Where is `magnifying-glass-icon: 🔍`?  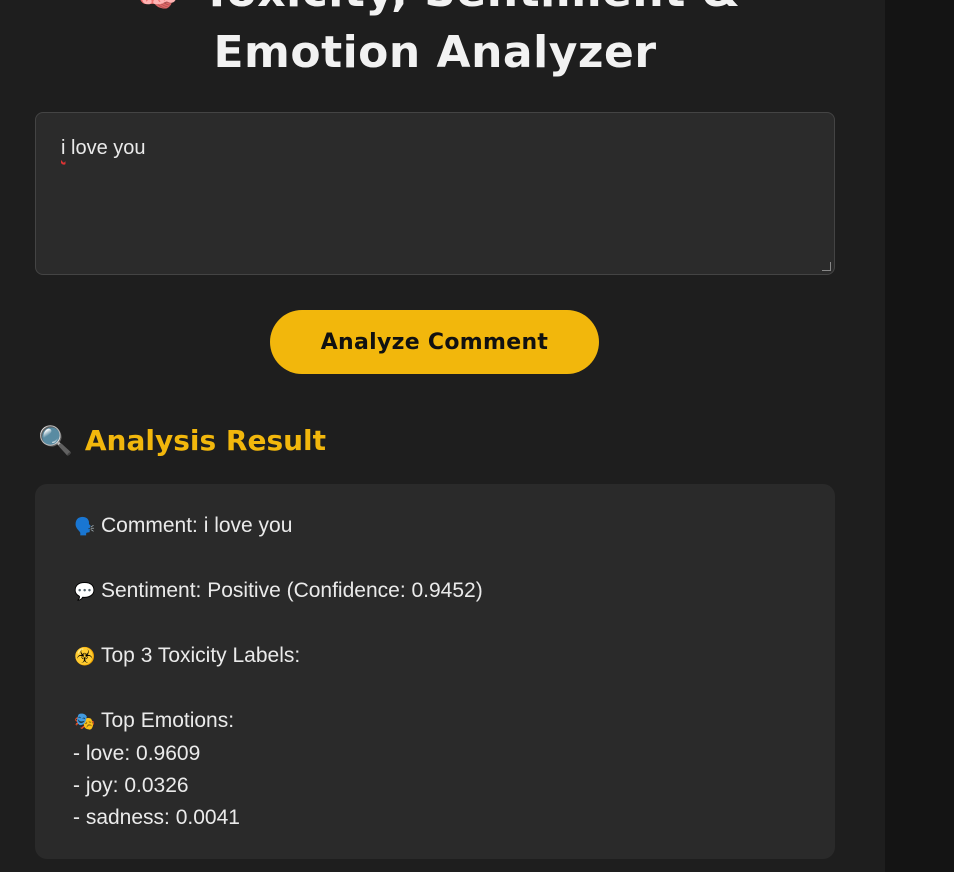
magnifying-glass-icon: 🔍 is located at coordinates (55, 440).